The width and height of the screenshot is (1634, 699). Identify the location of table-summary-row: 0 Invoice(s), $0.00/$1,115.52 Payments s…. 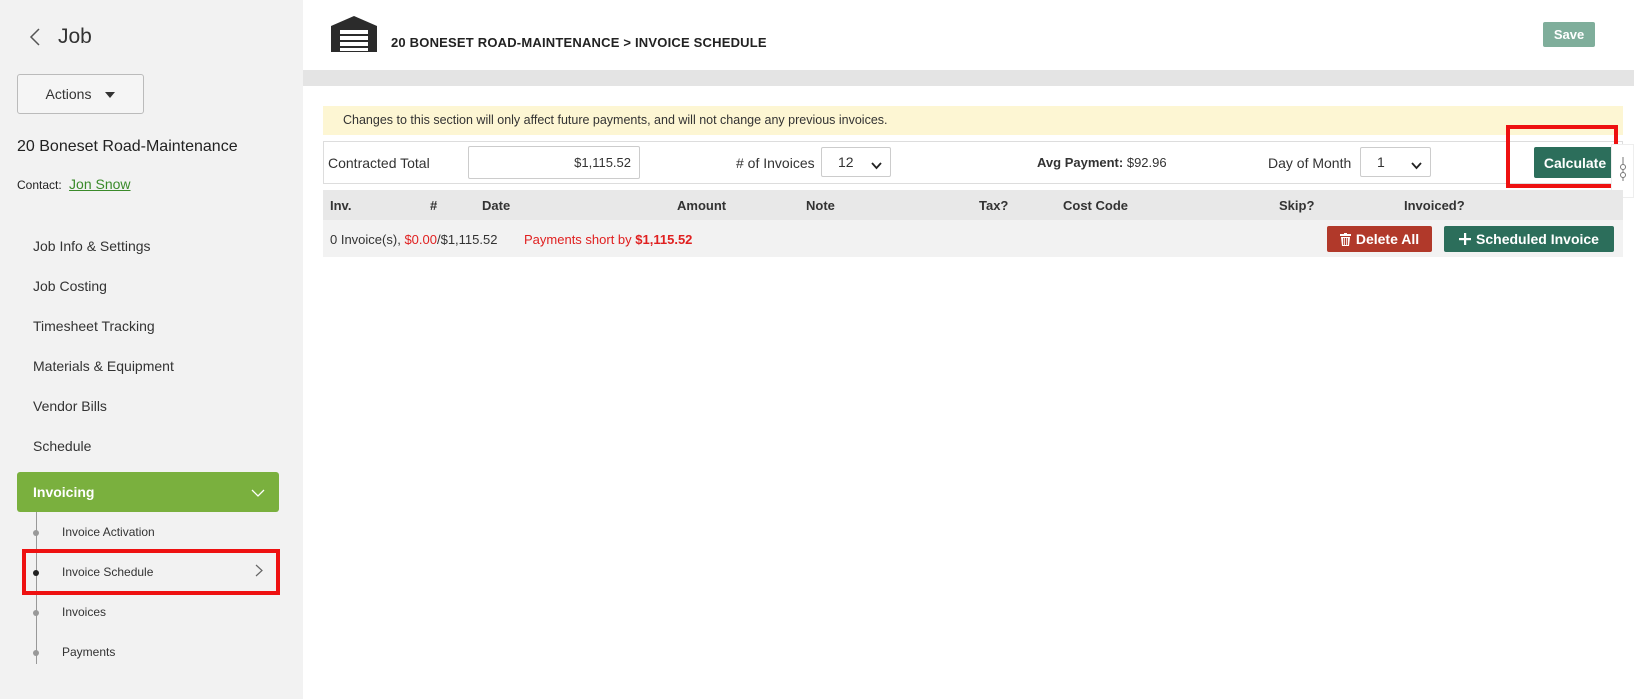
(973, 238).